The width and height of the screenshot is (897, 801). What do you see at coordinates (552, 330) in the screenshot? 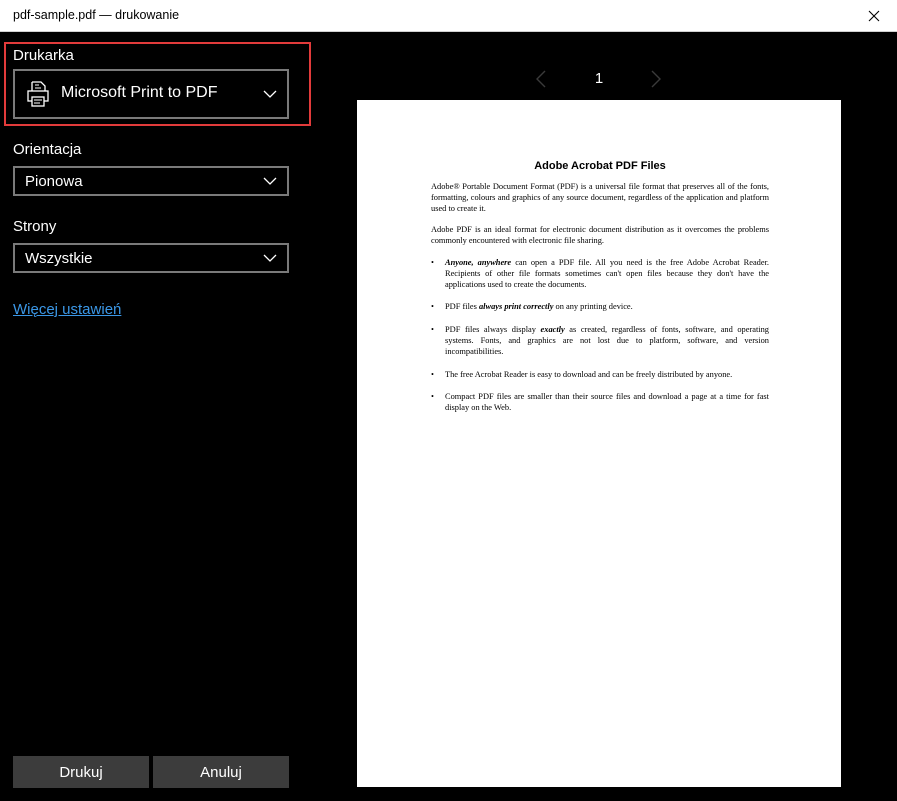
I see `emphasis: exactly` at bounding box center [552, 330].